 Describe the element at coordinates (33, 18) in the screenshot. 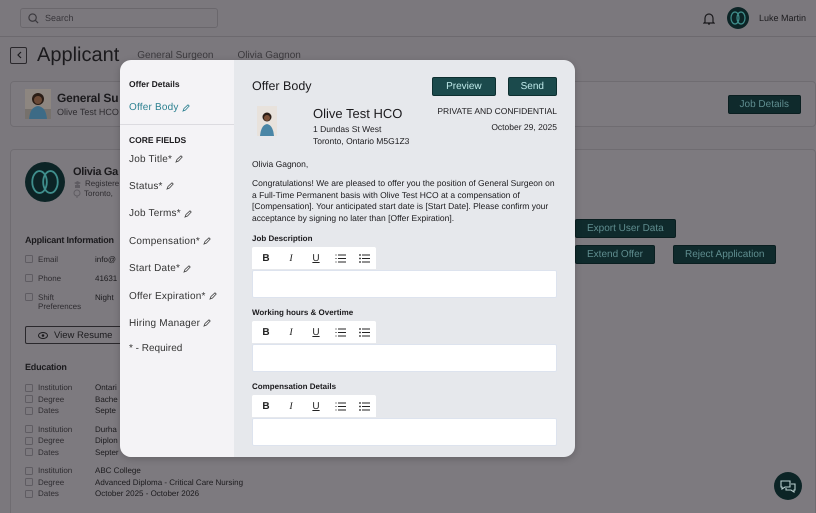

I see `search-icon` at that location.